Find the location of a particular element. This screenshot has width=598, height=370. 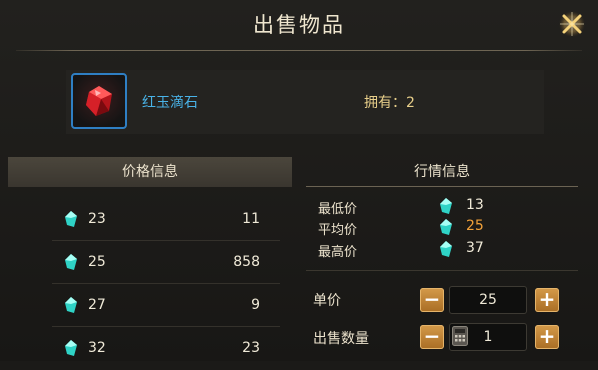

row-price: 27 is located at coordinates (97, 305).